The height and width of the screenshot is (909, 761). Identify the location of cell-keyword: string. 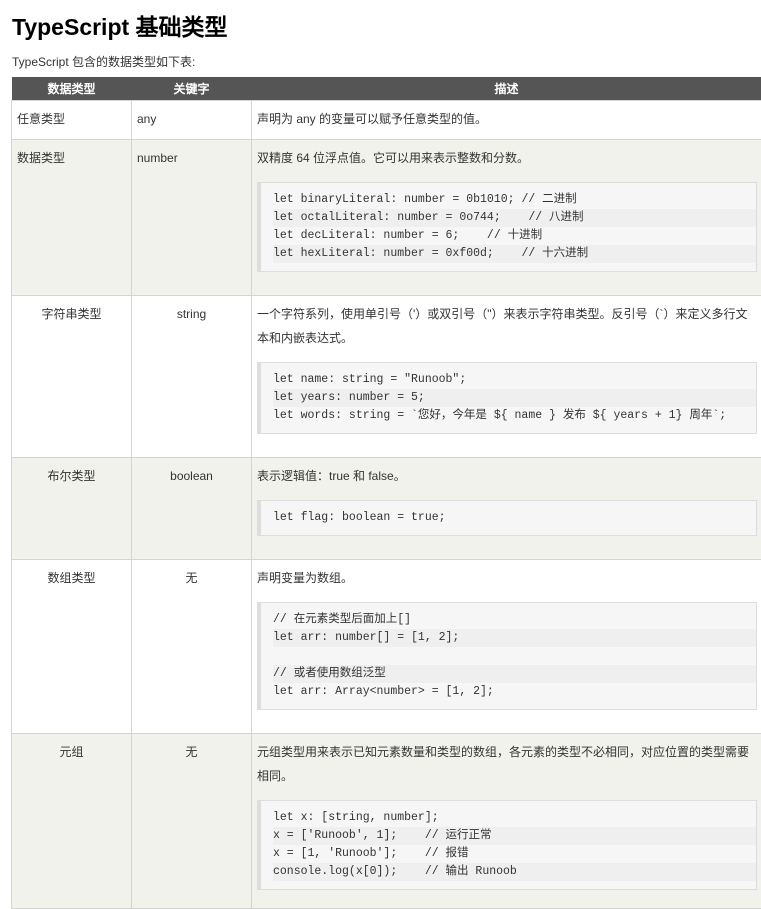
(192, 377).